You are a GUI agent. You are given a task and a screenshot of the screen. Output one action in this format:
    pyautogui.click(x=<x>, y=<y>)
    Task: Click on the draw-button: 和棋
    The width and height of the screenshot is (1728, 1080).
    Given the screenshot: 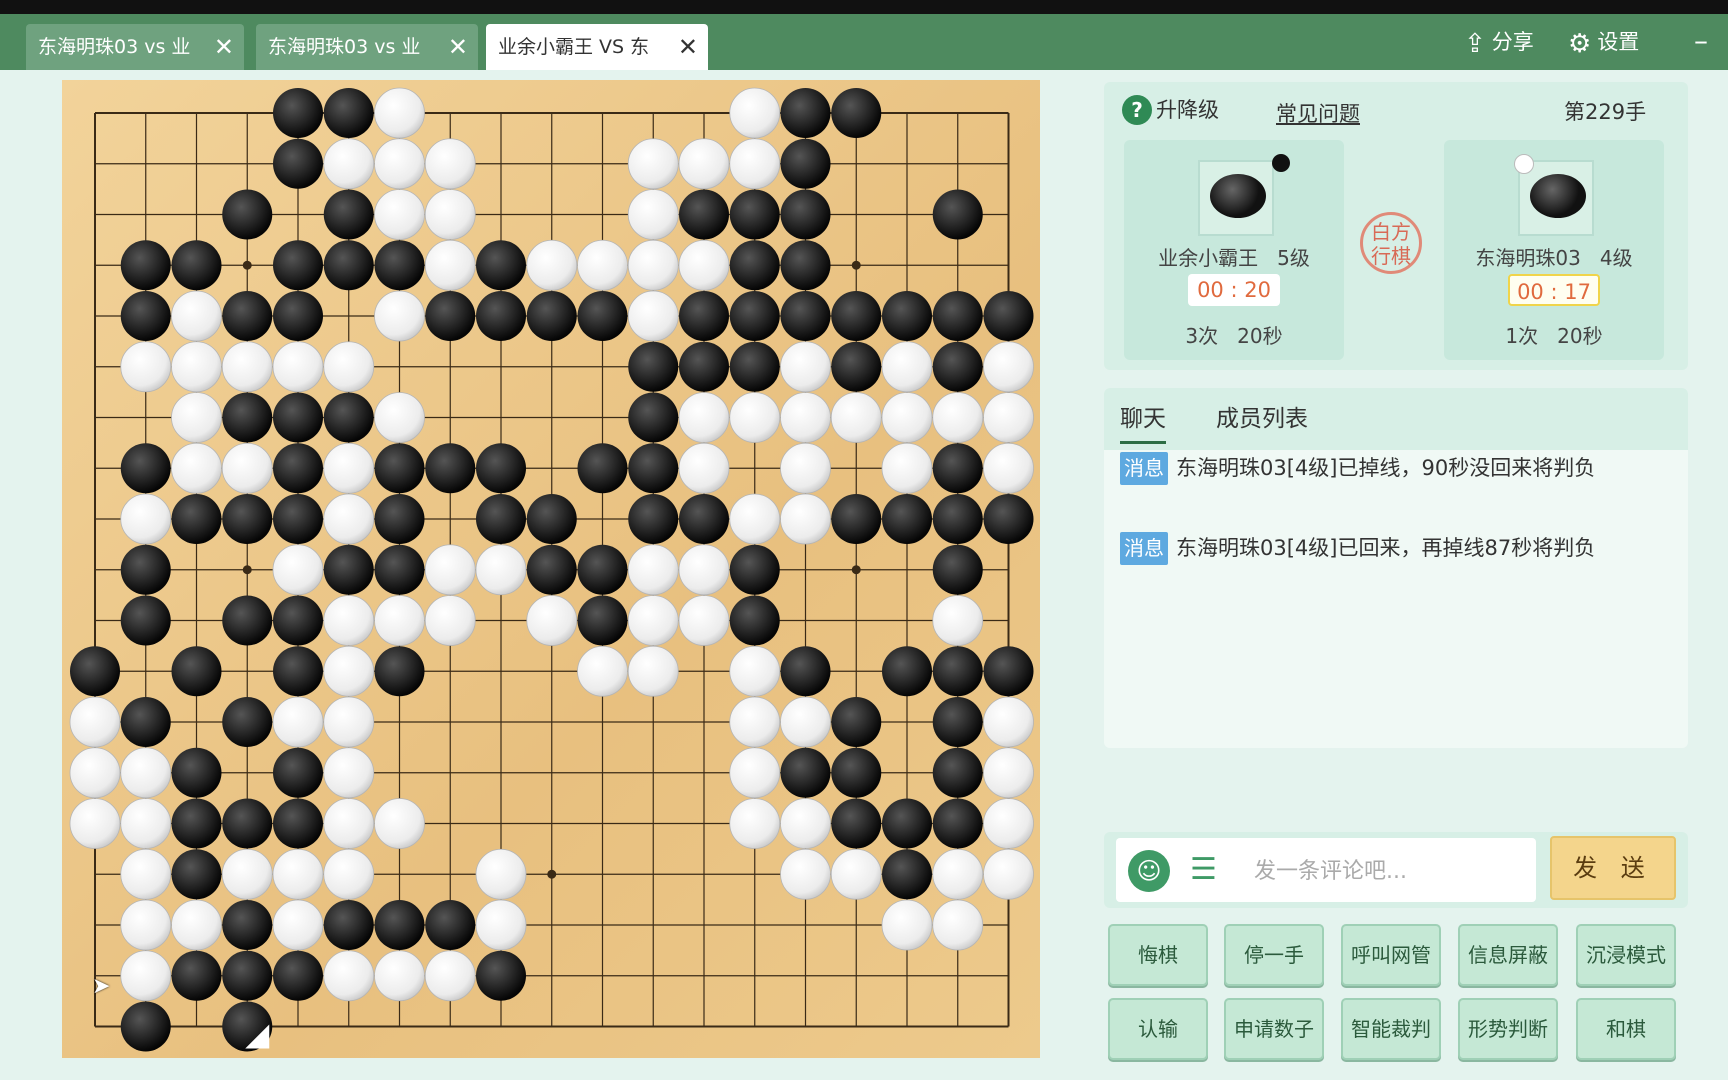 What is the action you would take?
    pyautogui.click(x=1626, y=1029)
    